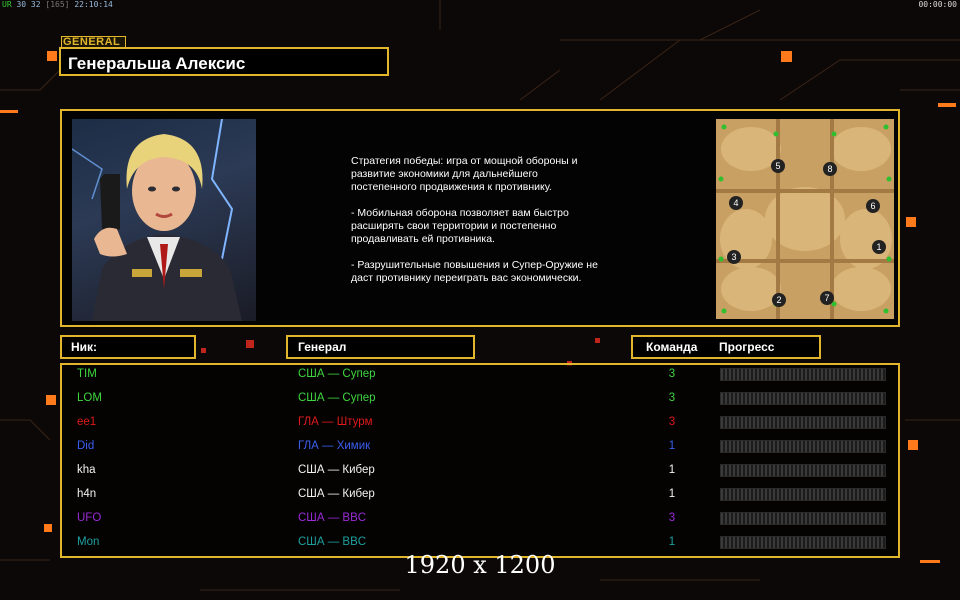  Describe the element at coordinates (480, 565) in the screenshot. I see `resolution-label: 1920 x 1200` at that location.